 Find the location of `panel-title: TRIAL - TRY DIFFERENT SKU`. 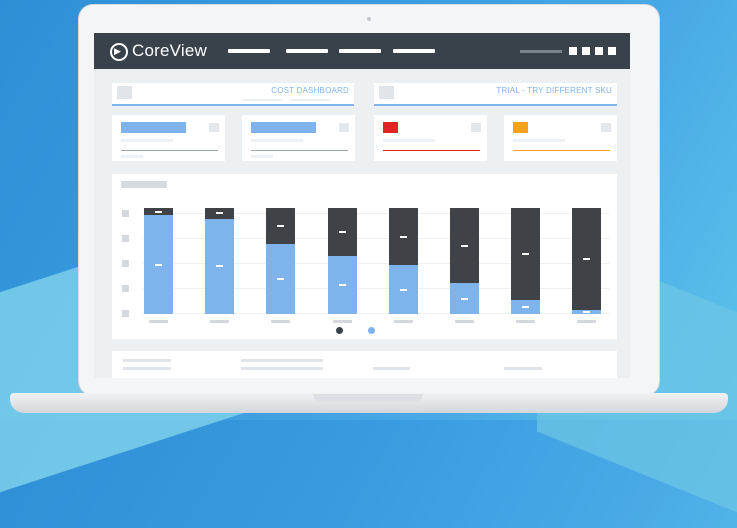

panel-title: TRIAL - TRY DIFFERENT SKU is located at coordinates (554, 90).